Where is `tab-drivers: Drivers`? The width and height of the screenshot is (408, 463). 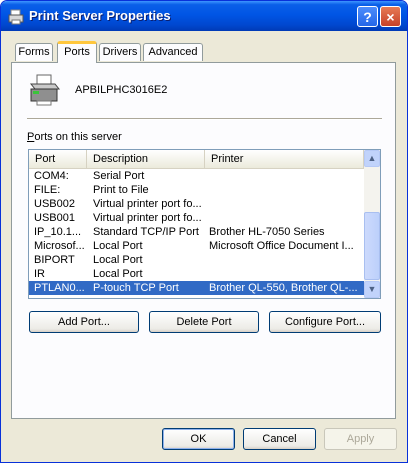 tab-drivers: Drivers is located at coordinates (120, 52).